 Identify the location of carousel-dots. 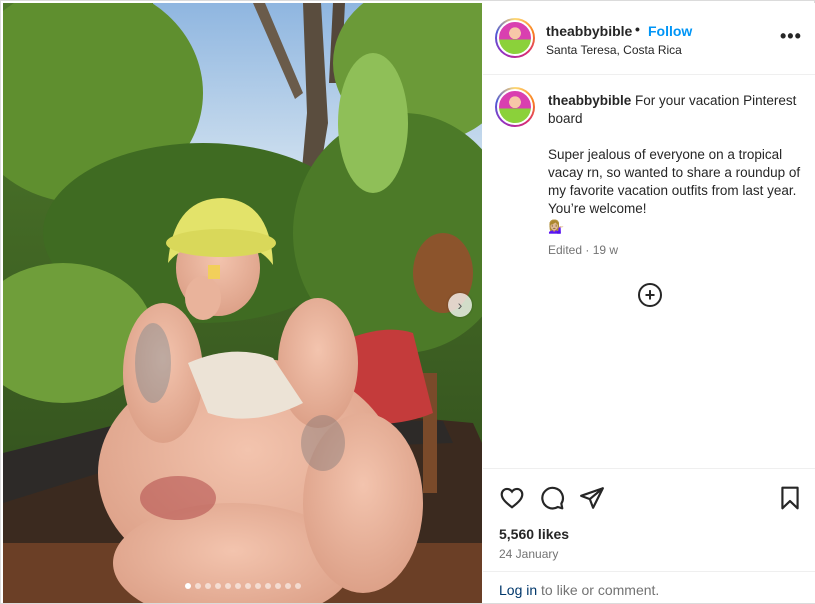
(242, 586).